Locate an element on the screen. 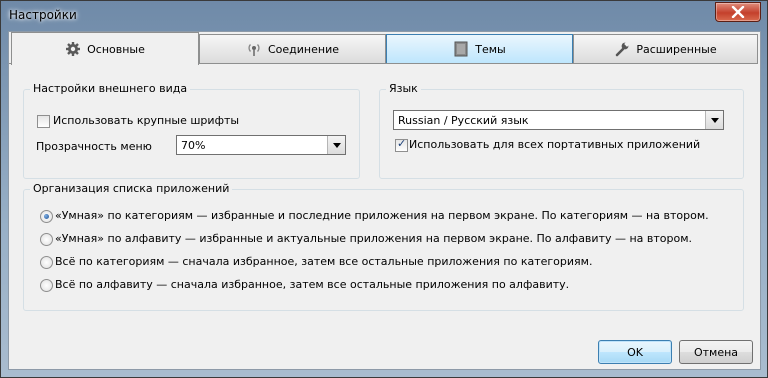  cancel-button: Отмена is located at coordinates (716, 352).